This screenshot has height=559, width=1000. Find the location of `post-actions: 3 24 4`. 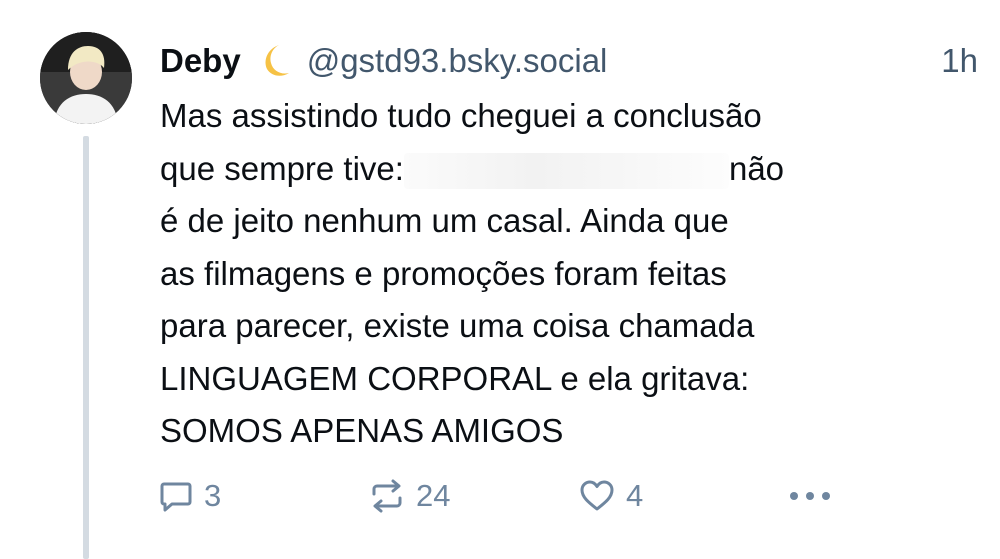

post-actions: 3 24 4 is located at coordinates (498, 496).